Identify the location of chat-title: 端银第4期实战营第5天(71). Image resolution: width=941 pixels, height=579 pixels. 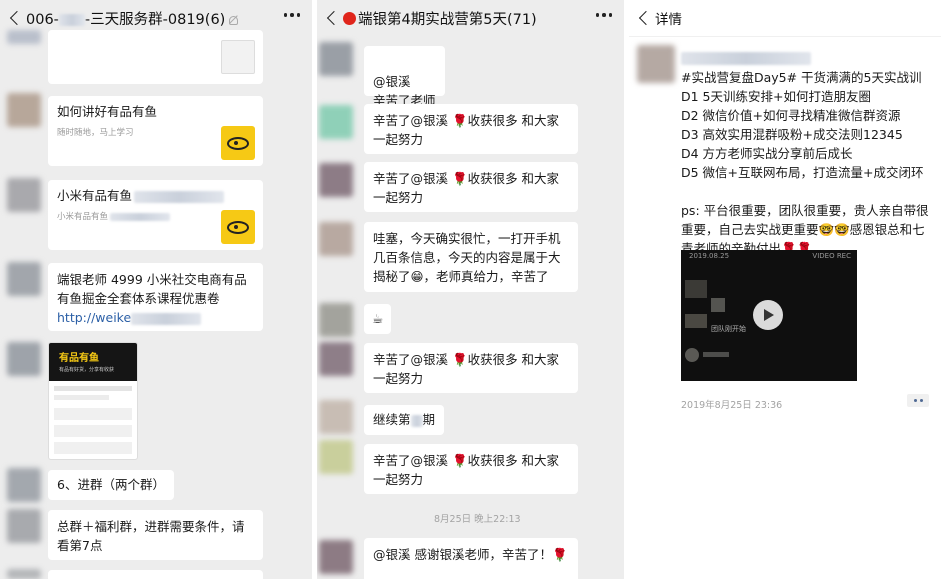
(440, 18).